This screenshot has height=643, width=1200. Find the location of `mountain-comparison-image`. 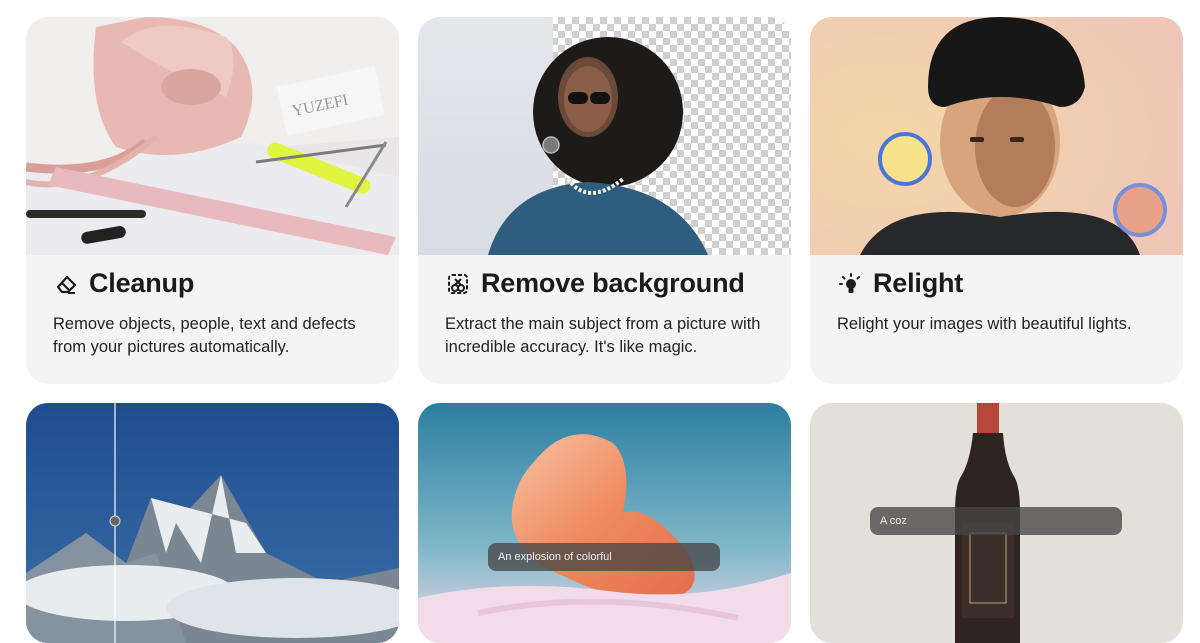

mountain-comparison-image is located at coordinates (212, 523).